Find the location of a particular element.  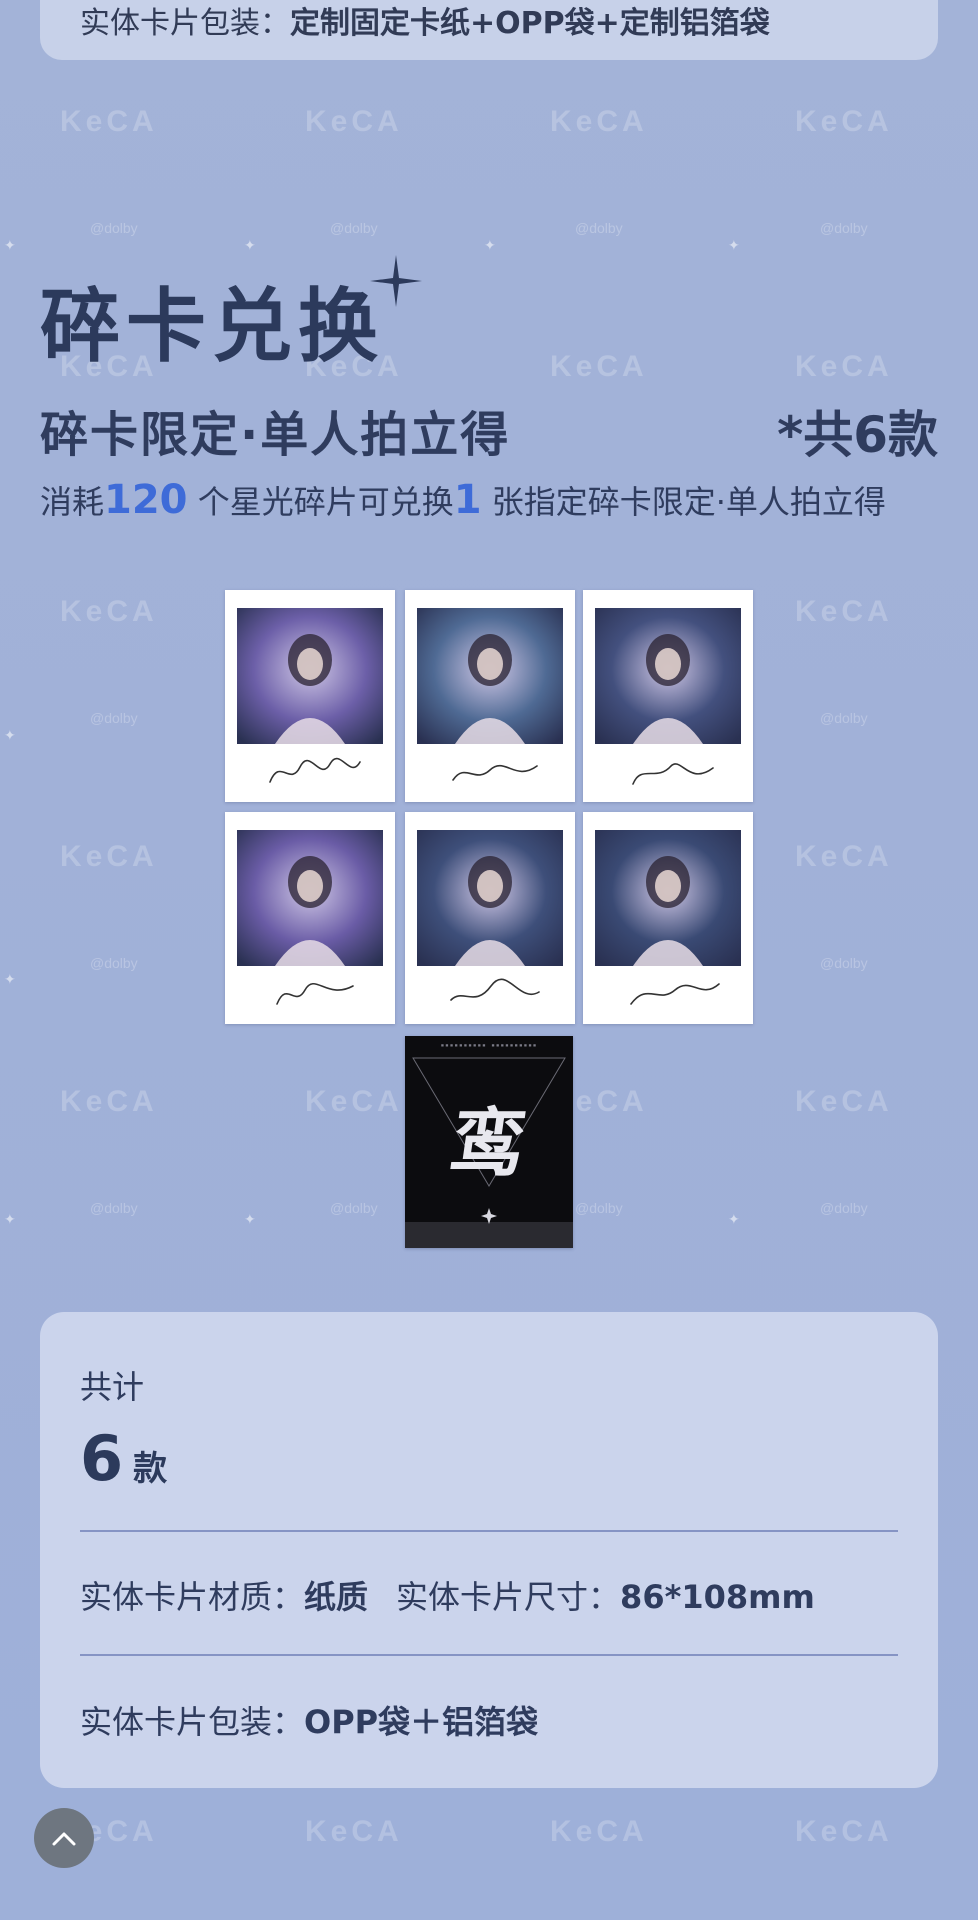

total-count: 6款 is located at coordinates (123, 1458).